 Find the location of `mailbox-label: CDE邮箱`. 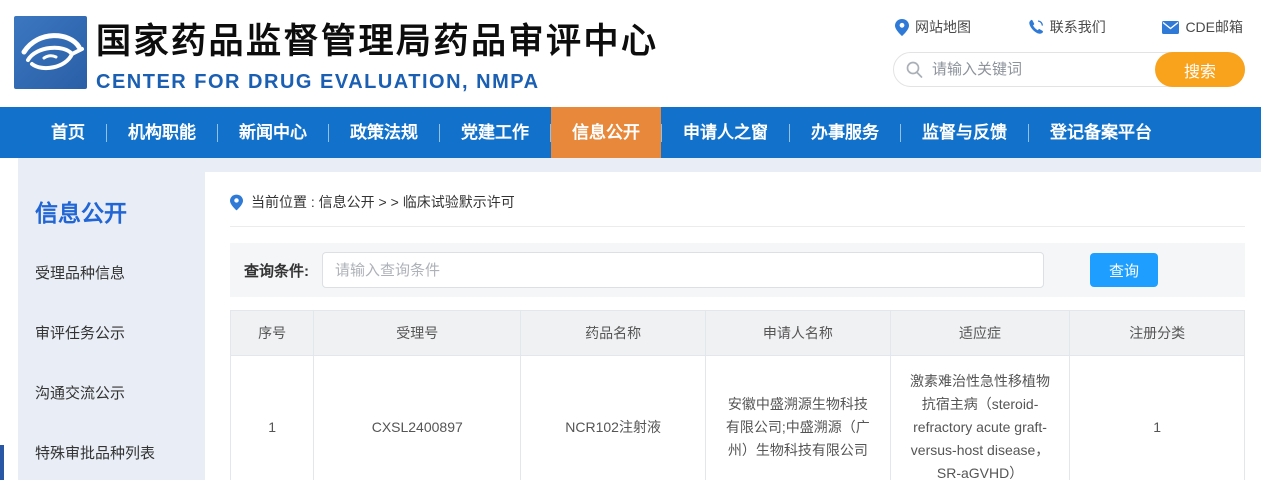

mailbox-label: CDE邮箱 is located at coordinates (1214, 27).